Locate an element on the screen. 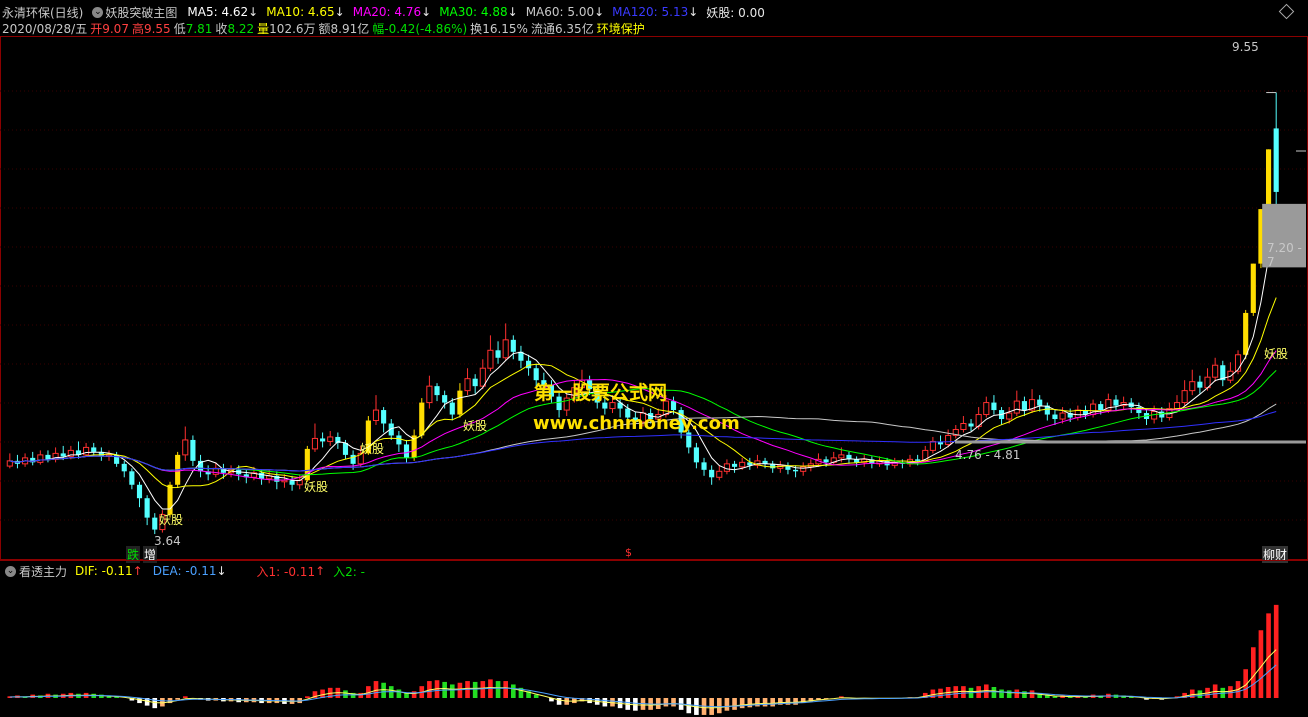 The width and height of the screenshot is (1308, 717). turn-value: 16.15% is located at coordinates (505, 29).